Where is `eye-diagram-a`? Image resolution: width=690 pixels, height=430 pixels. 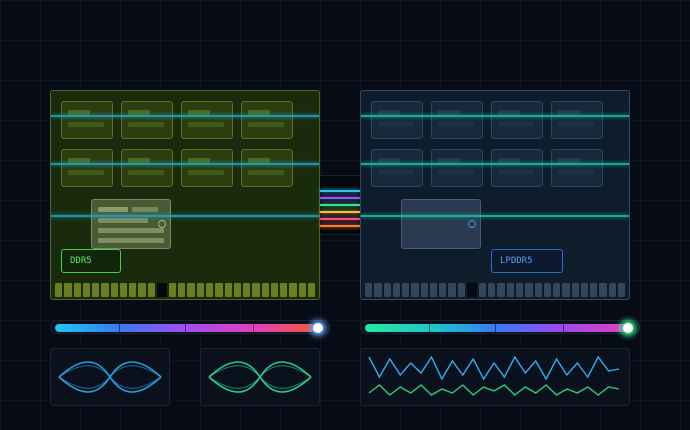
eye-diagram-a is located at coordinates (110, 377).